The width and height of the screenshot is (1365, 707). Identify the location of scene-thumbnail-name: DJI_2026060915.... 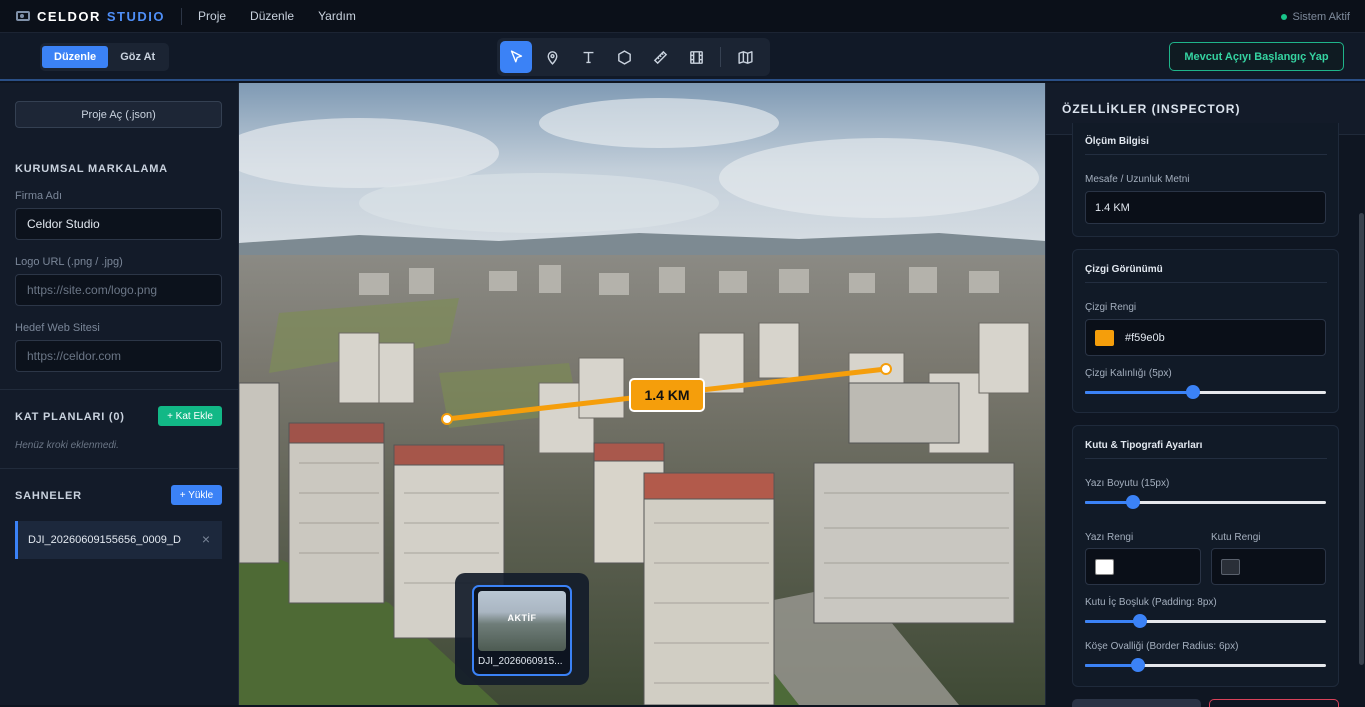
(520, 661).